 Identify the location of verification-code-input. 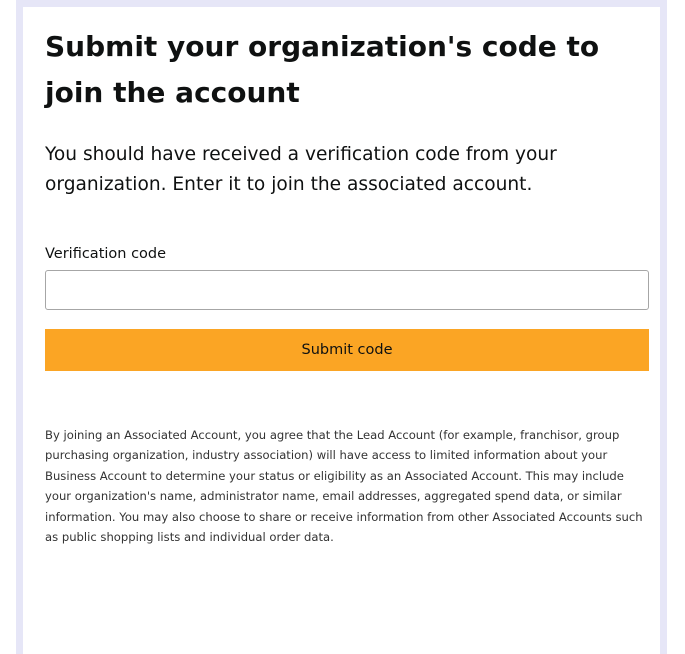
(347, 290).